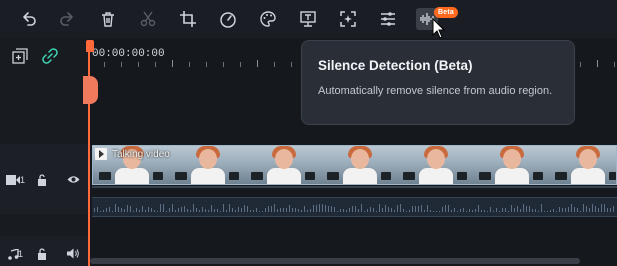 The image size is (617, 266). What do you see at coordinates (20, 56) in the screenshot?
I see `add-track-button` at bounding box center [20, 56].